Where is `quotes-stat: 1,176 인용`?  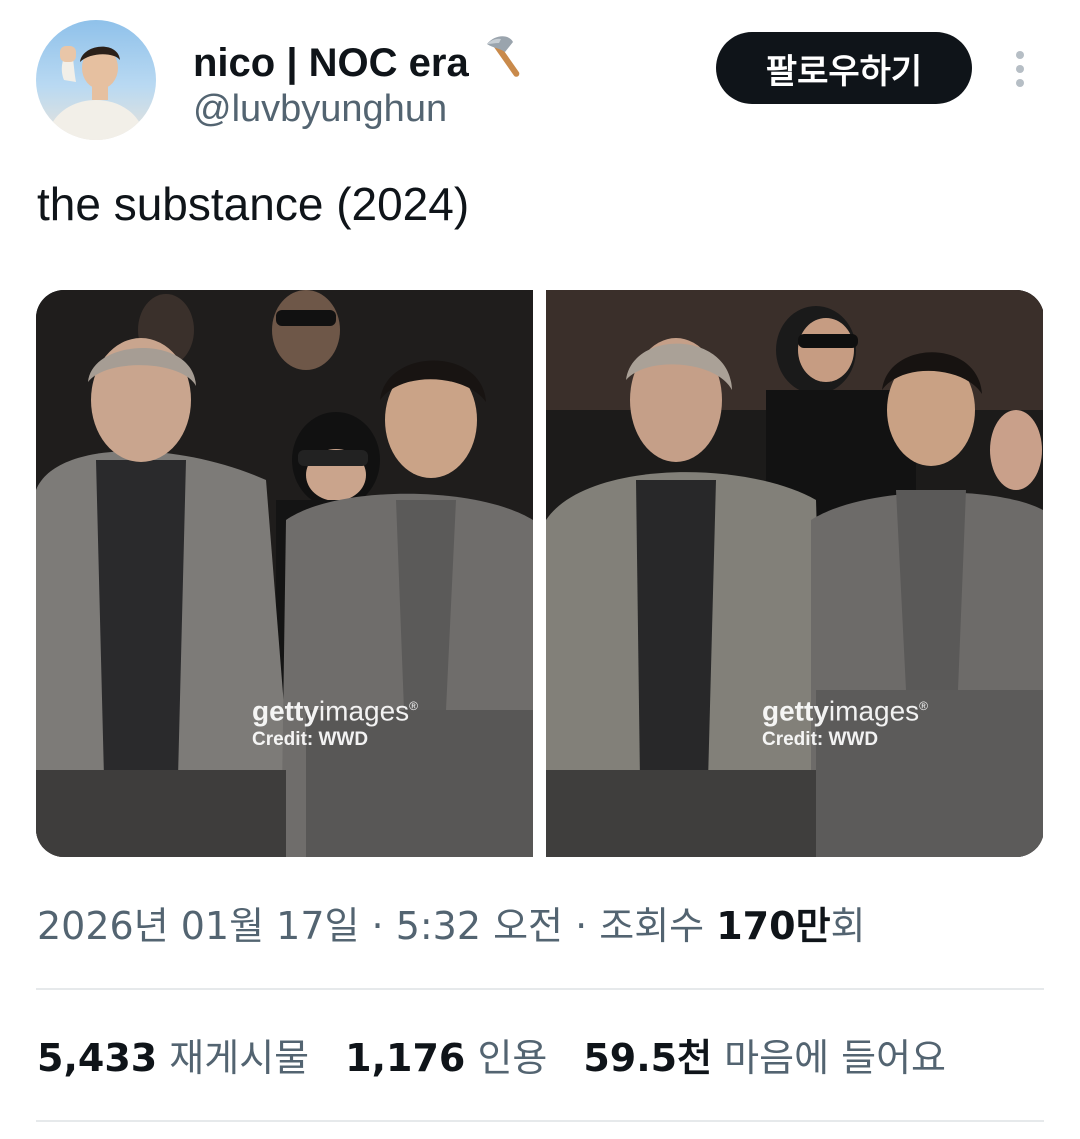 quotes-stat: 1,176 인용 is located at coordinates (446, 1058).